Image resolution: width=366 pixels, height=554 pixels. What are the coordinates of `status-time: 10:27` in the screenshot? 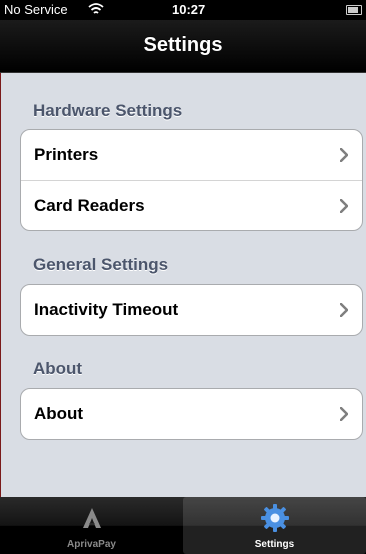 It's located at (189, 9).